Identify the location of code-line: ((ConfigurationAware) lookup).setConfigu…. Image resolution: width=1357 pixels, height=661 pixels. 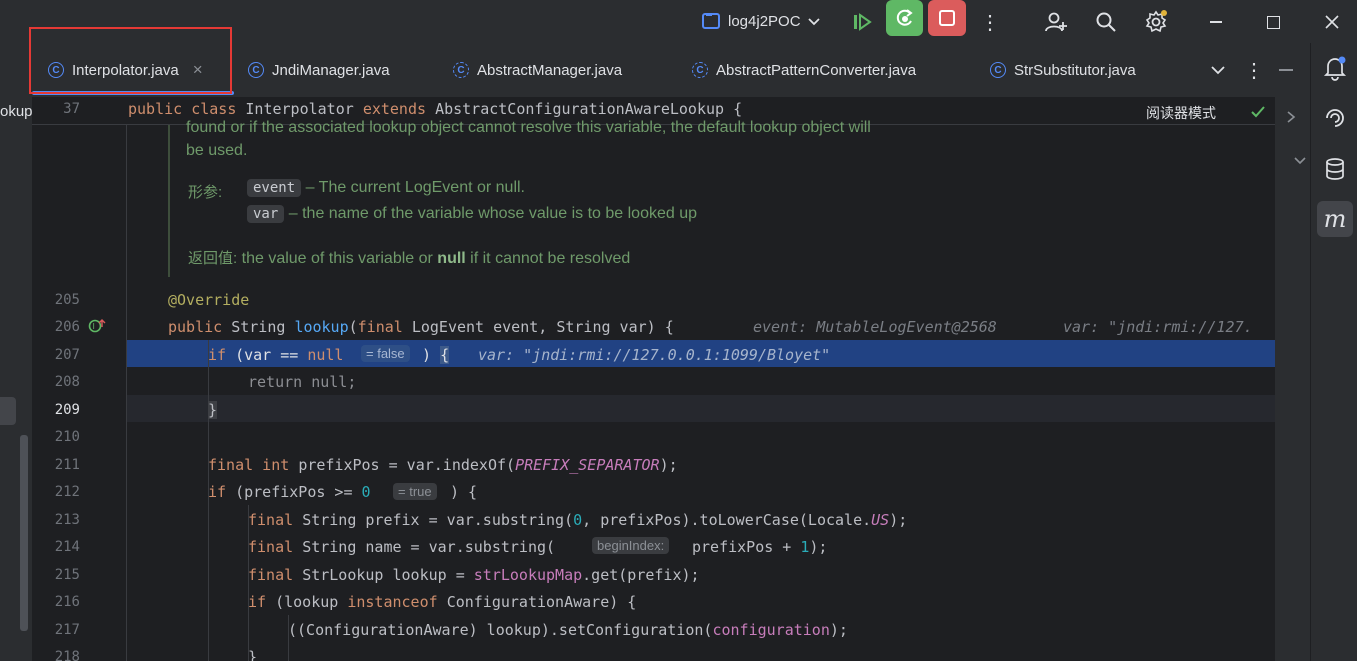
(568, 630).